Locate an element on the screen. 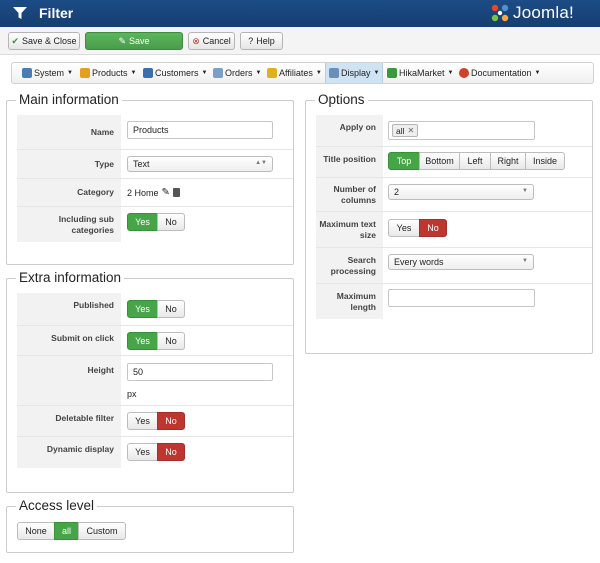 The width and height of the screenshot is (600, 563). form-row-dynamic: Dynamic display Yes No is located at coordinates (155, 452).